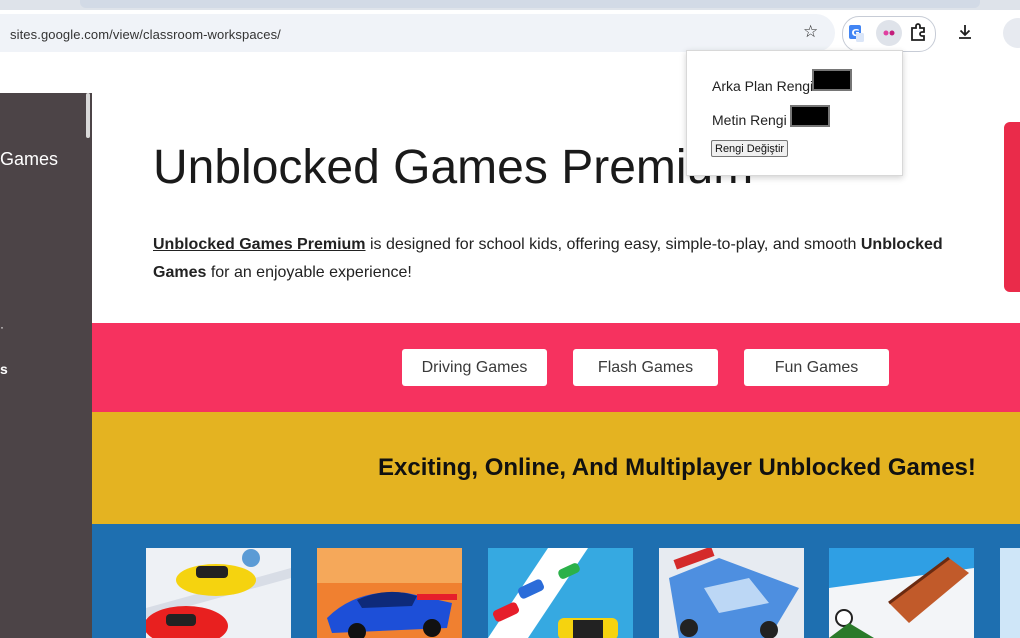  I want to click on background-color-label: Arka Plan Rengi, so click(763, 86).